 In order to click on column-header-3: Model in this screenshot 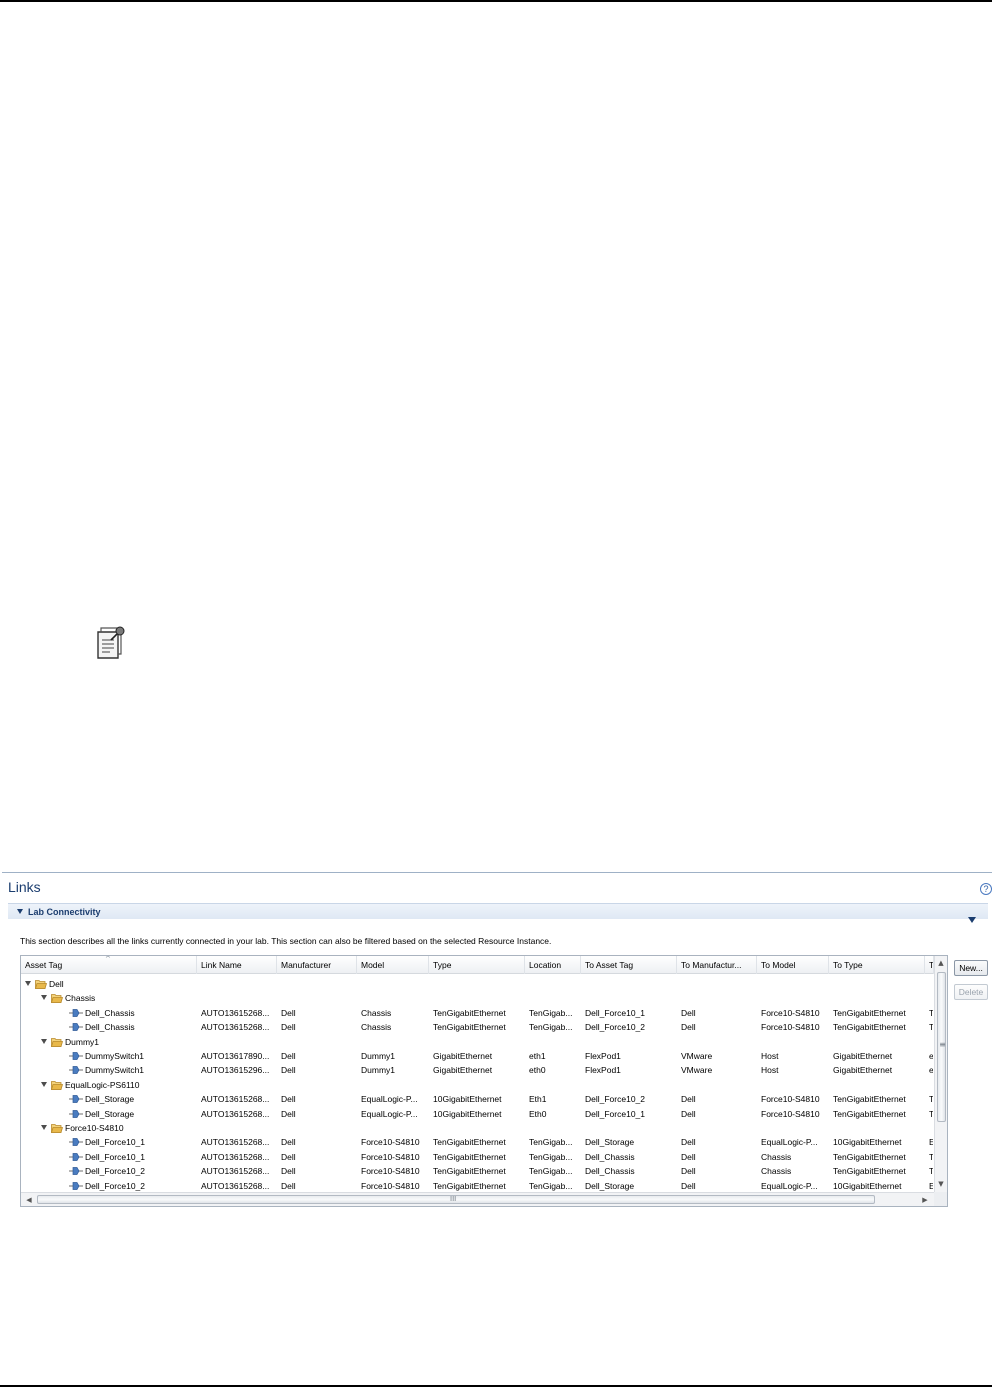, I will do `click(393, 965)`.